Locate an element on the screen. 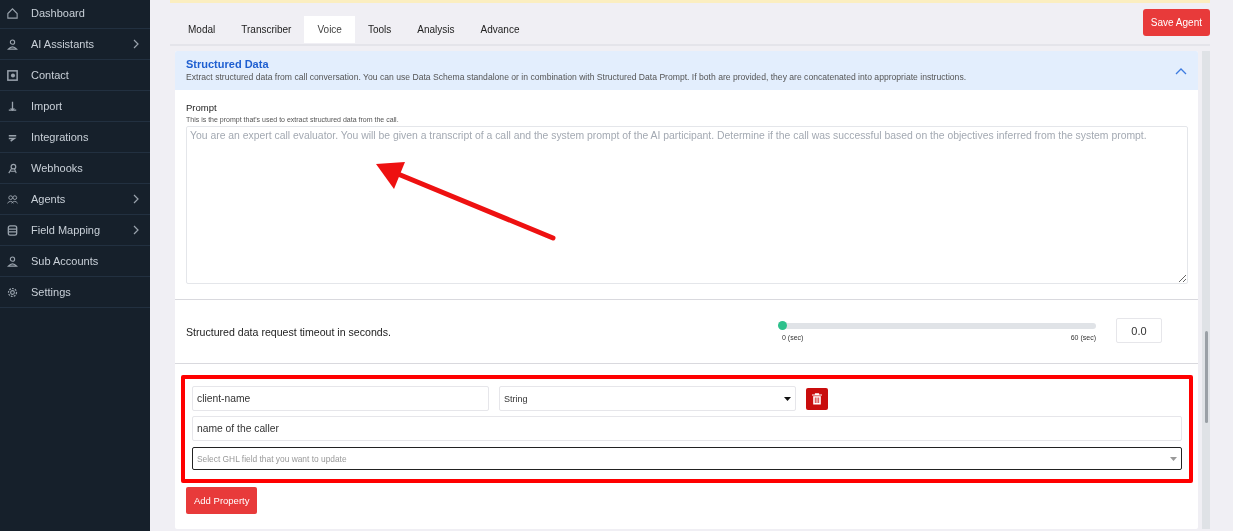 This screenshot has width=1233, height=531. timeout-value-field: 0.0 is located at coordinates (1139, 330).